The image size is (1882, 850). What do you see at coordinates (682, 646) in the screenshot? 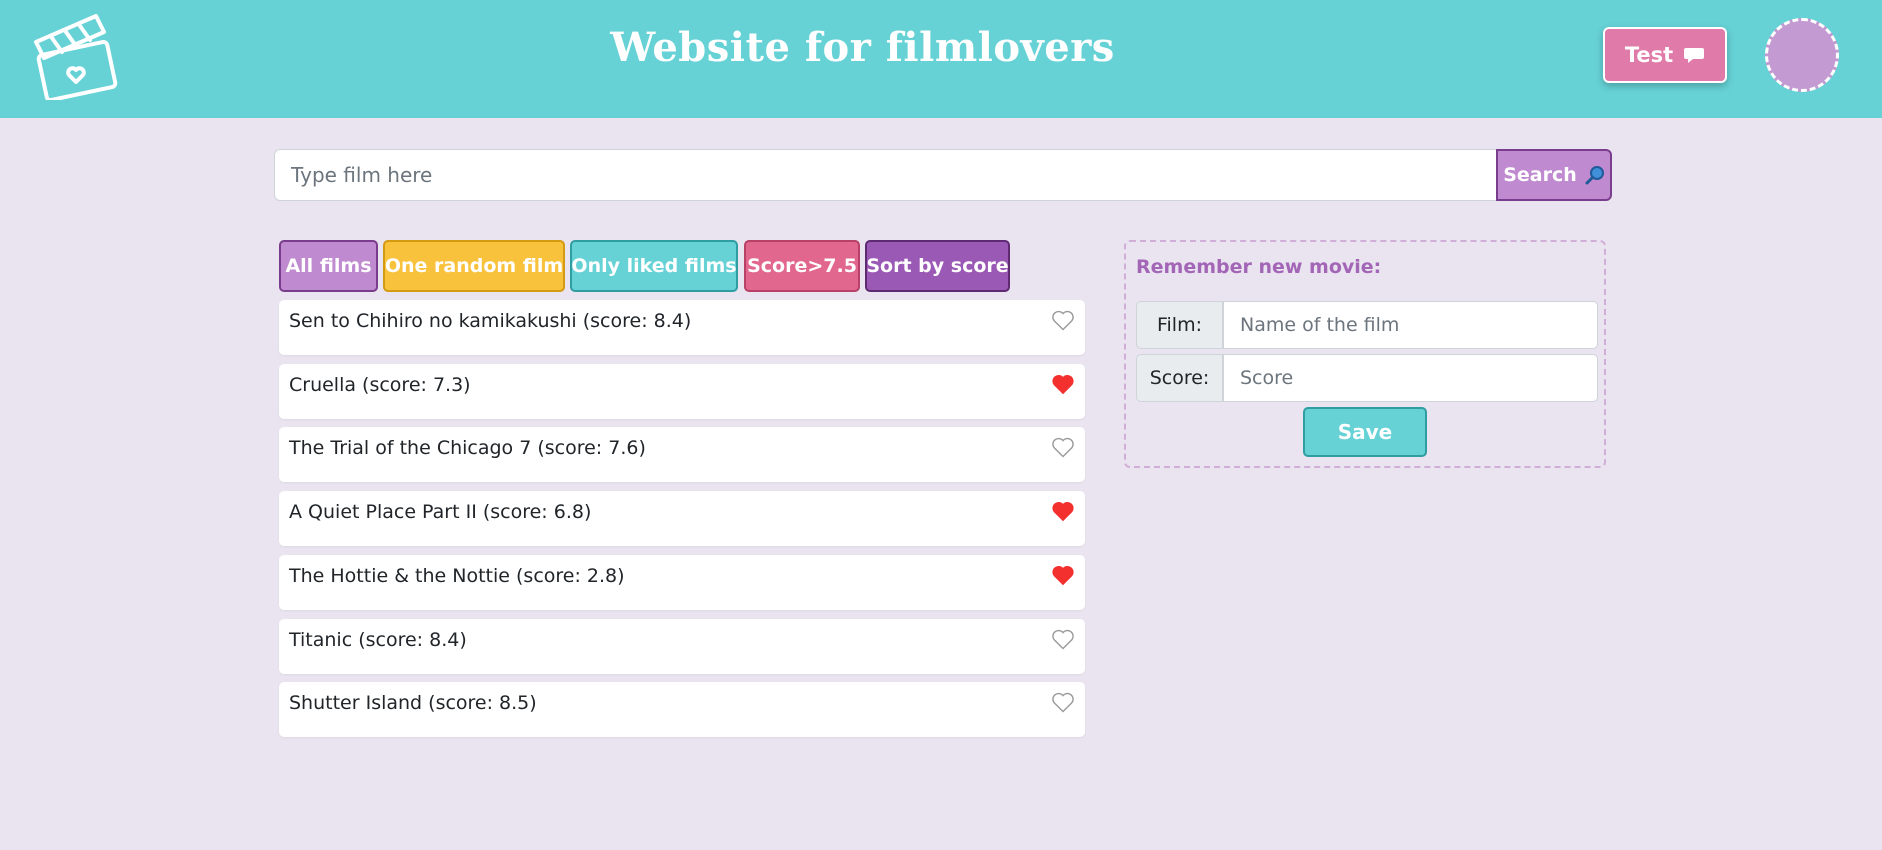
I see `film-row: Titanic (score: 8.4)` at bounding box center [682, 646].